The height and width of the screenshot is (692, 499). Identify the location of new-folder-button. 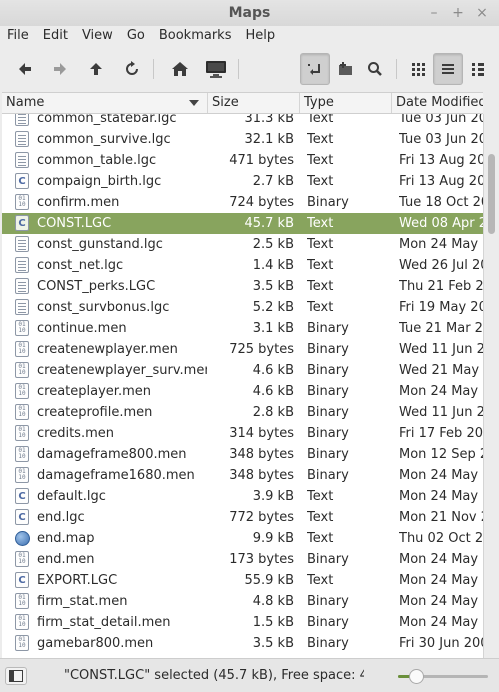
(346, 69).